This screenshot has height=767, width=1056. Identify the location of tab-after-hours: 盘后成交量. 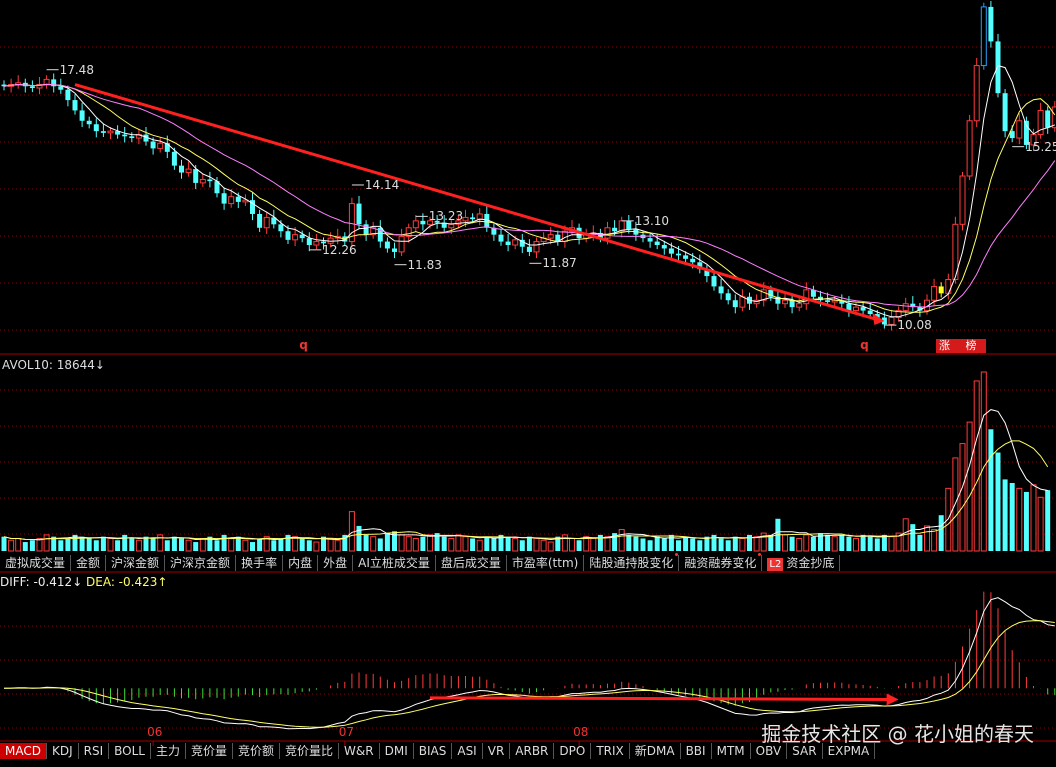
(471, 563).